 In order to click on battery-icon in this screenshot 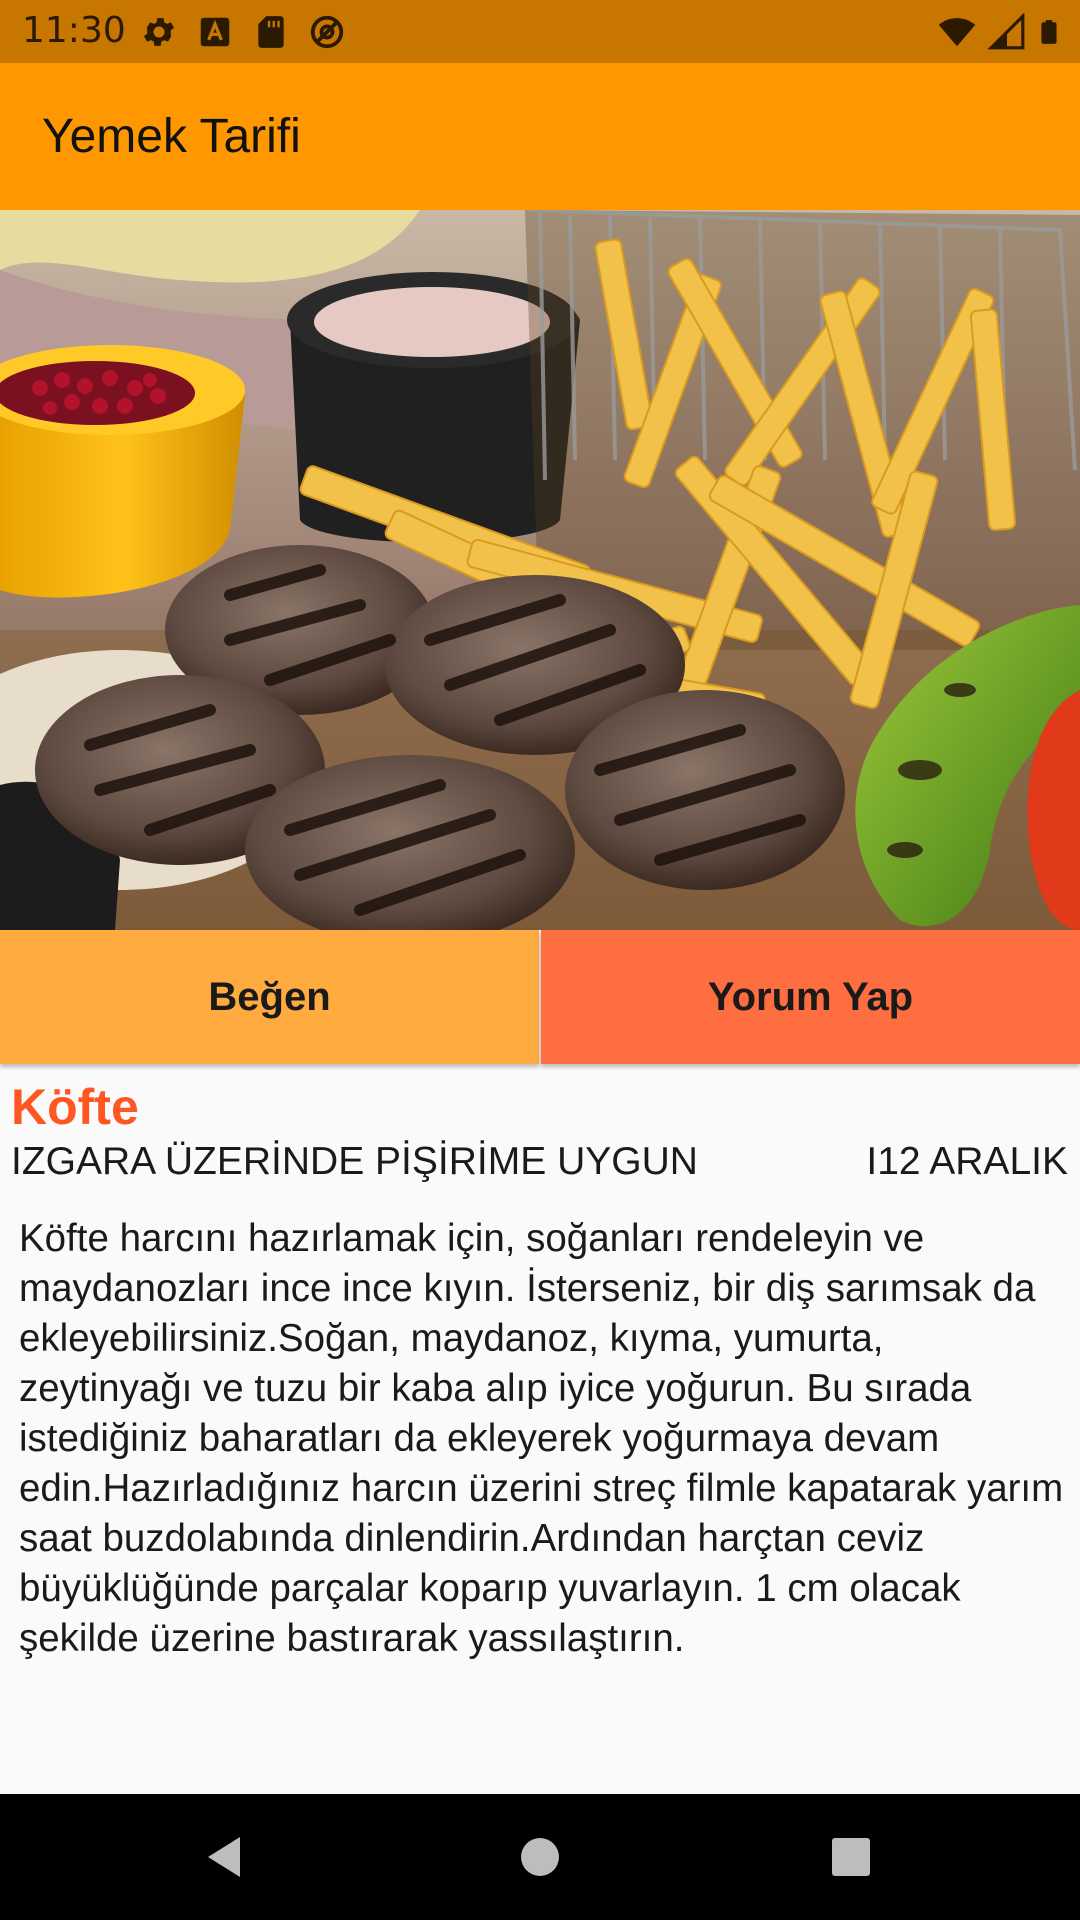, I will do `click(1049, 32)`.